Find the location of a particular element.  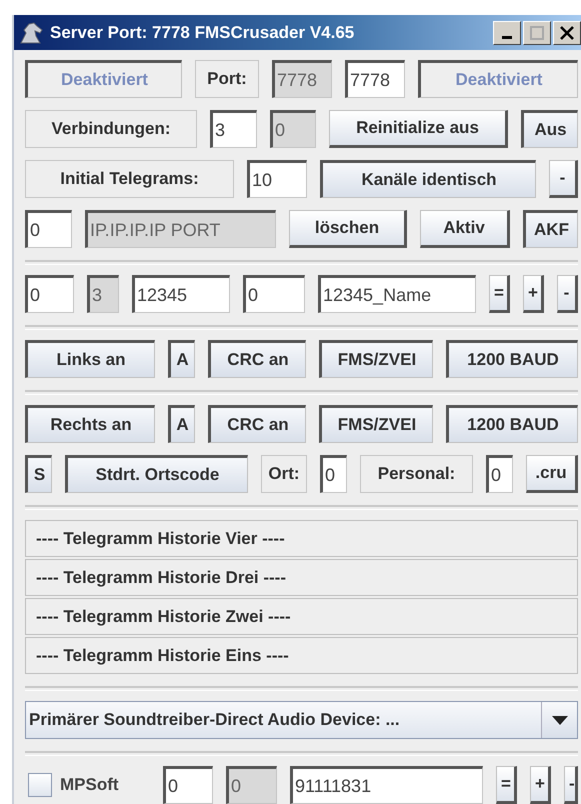

checkbox is located at coordinates (40, 785).